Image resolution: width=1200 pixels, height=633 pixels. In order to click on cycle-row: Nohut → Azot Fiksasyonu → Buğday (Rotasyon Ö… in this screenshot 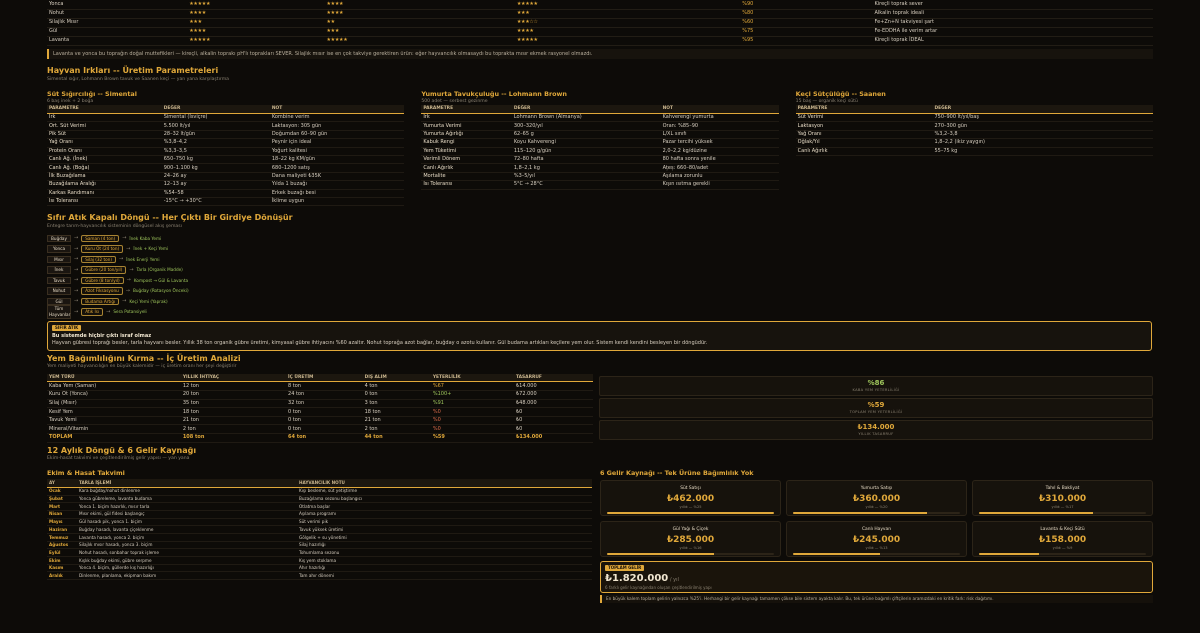, I will do `click(327, 291)`.